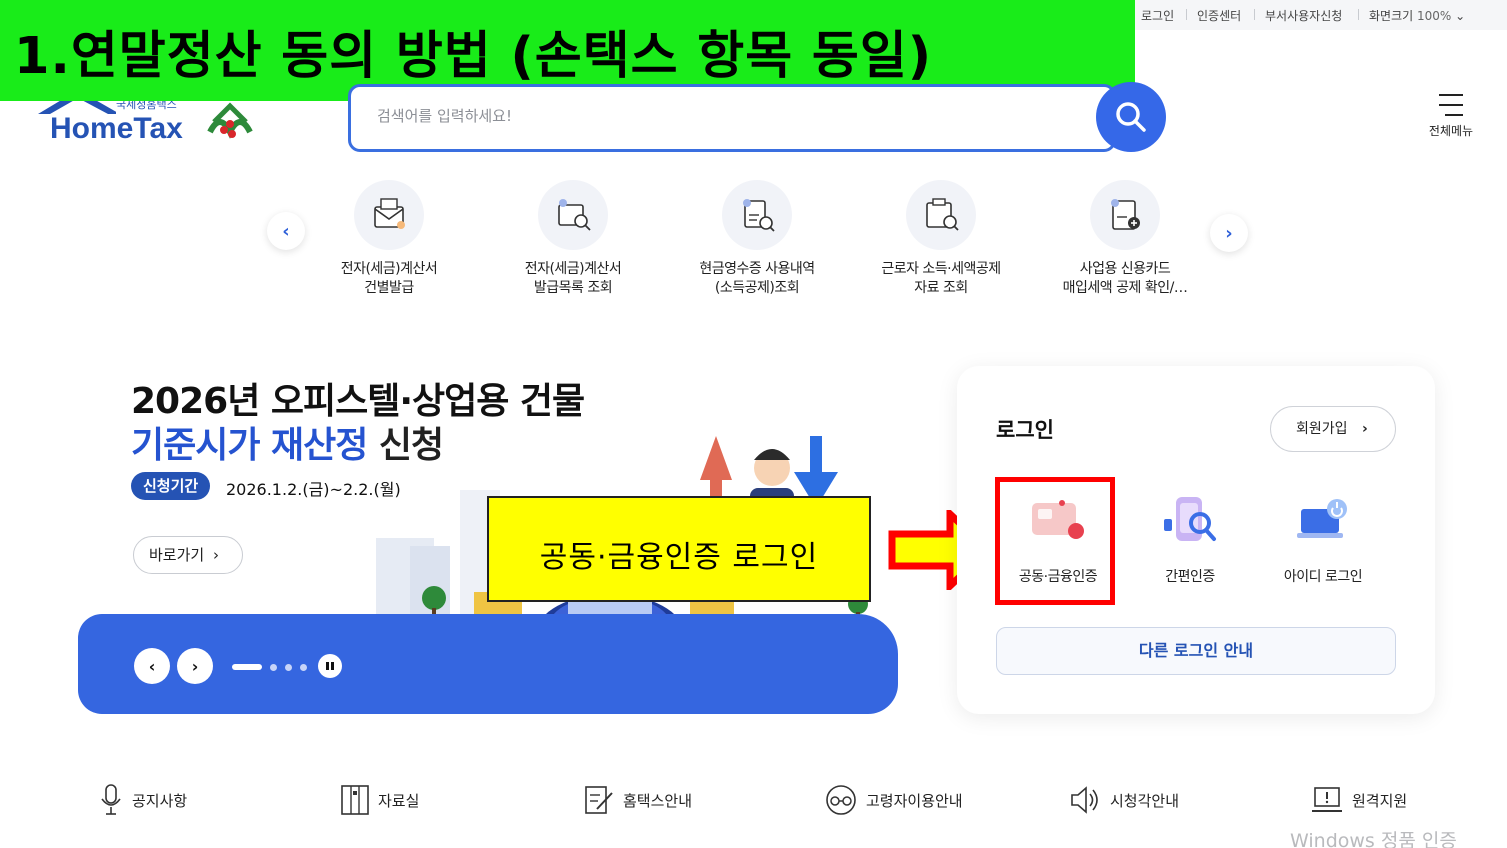 This screenshot has width=1507, height=848. I want to click on windows-activation-watermark: Windows 정품 인증, so click(1373, 839).